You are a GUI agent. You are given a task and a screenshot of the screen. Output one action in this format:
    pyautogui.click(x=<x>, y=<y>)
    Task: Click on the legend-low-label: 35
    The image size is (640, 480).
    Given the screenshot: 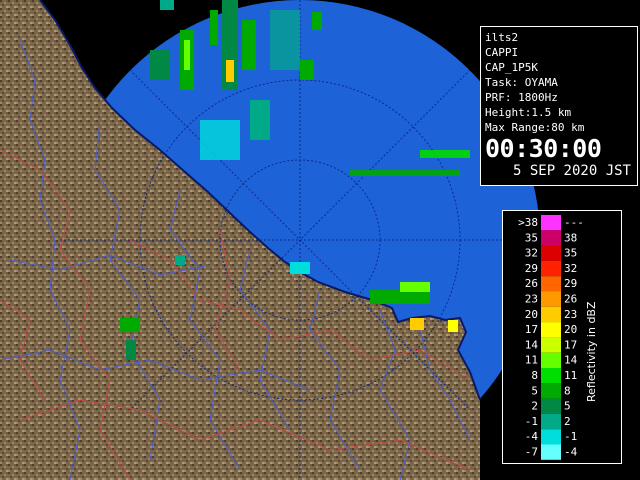 What is the action you would take?
    pyautogui.click(x=531, y=237)
    